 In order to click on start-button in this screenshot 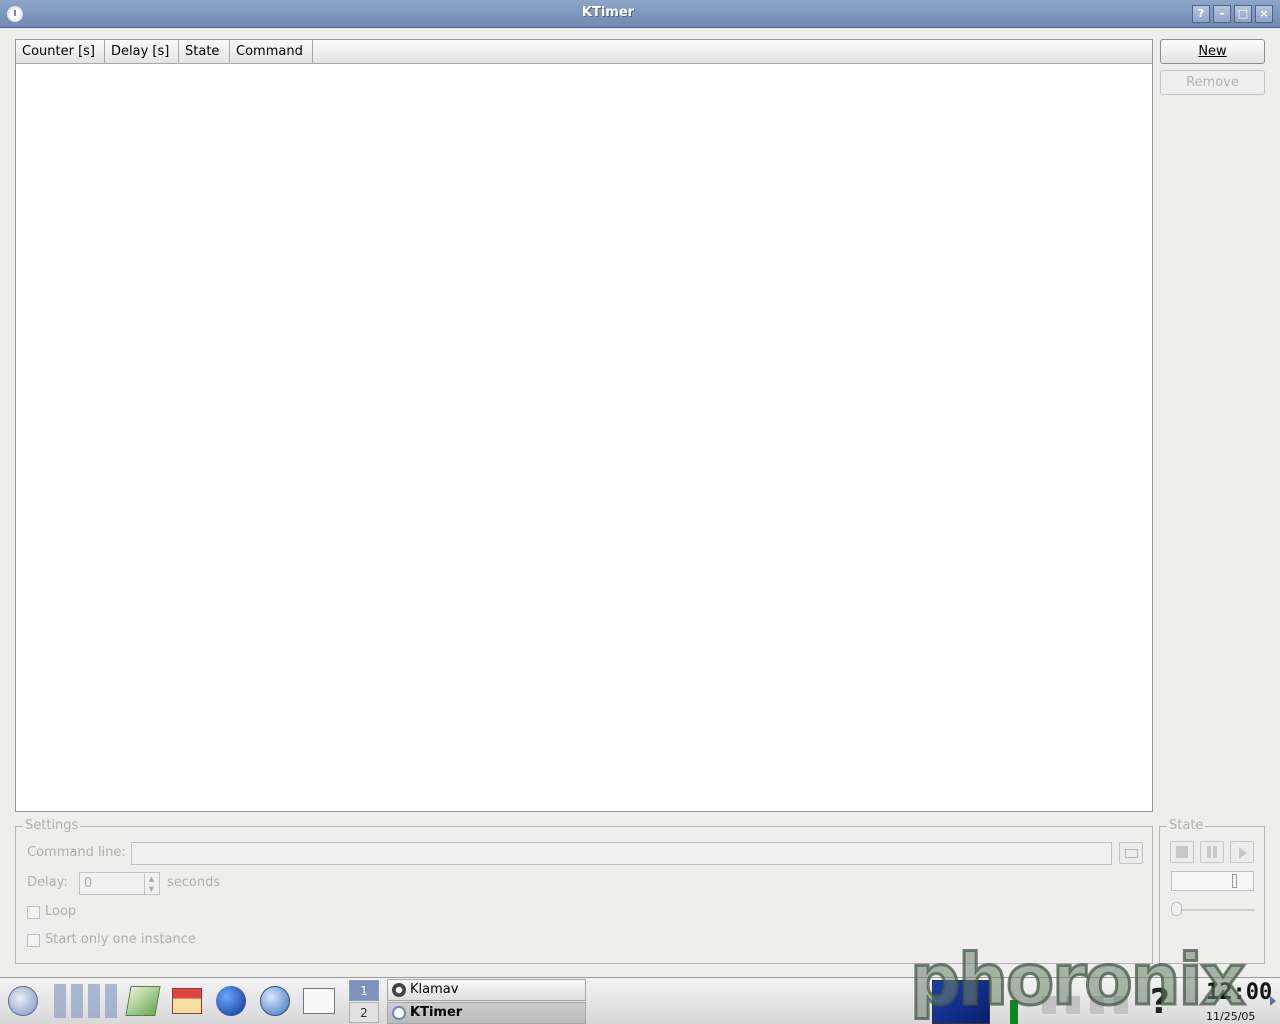, I will do `click(1242, 852)`.